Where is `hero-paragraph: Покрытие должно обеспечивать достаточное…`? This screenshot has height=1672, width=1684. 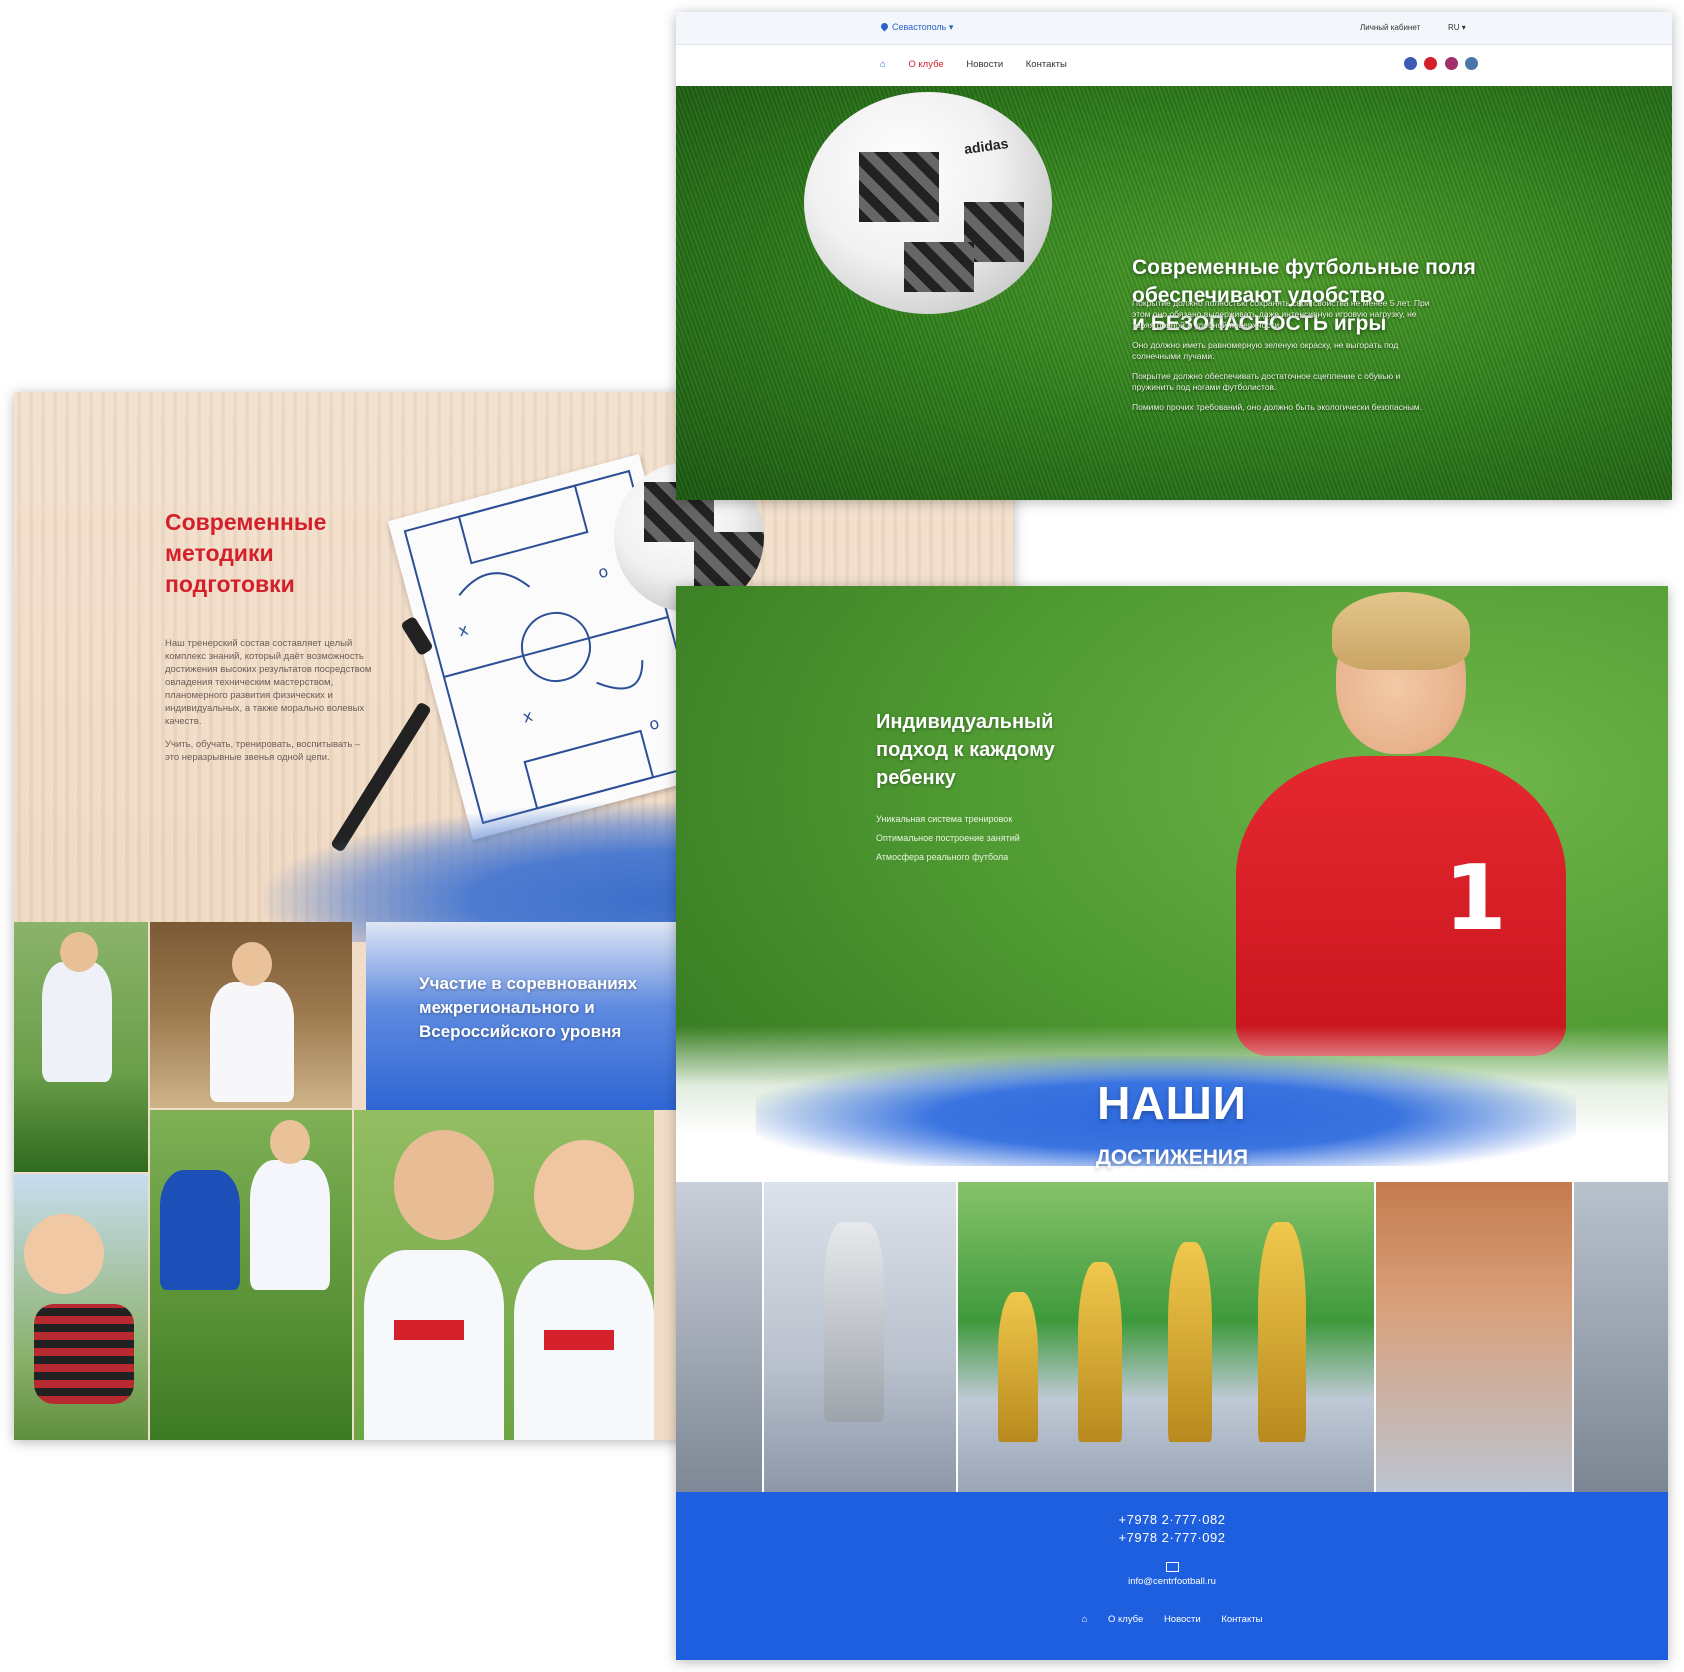 hero-paragraph: Покрытие должно обеспечивать достаточное… is located at coordinates (1266, 381).